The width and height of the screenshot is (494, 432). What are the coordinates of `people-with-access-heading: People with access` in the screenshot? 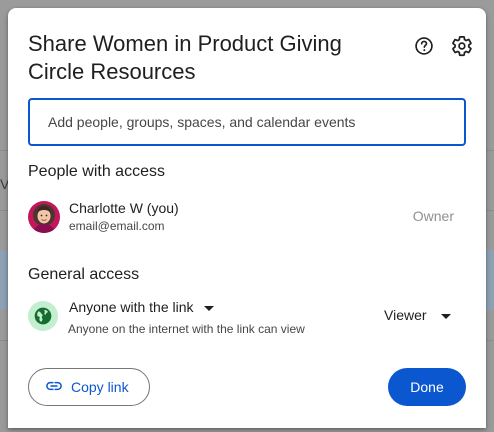 It's located at (96, 171).